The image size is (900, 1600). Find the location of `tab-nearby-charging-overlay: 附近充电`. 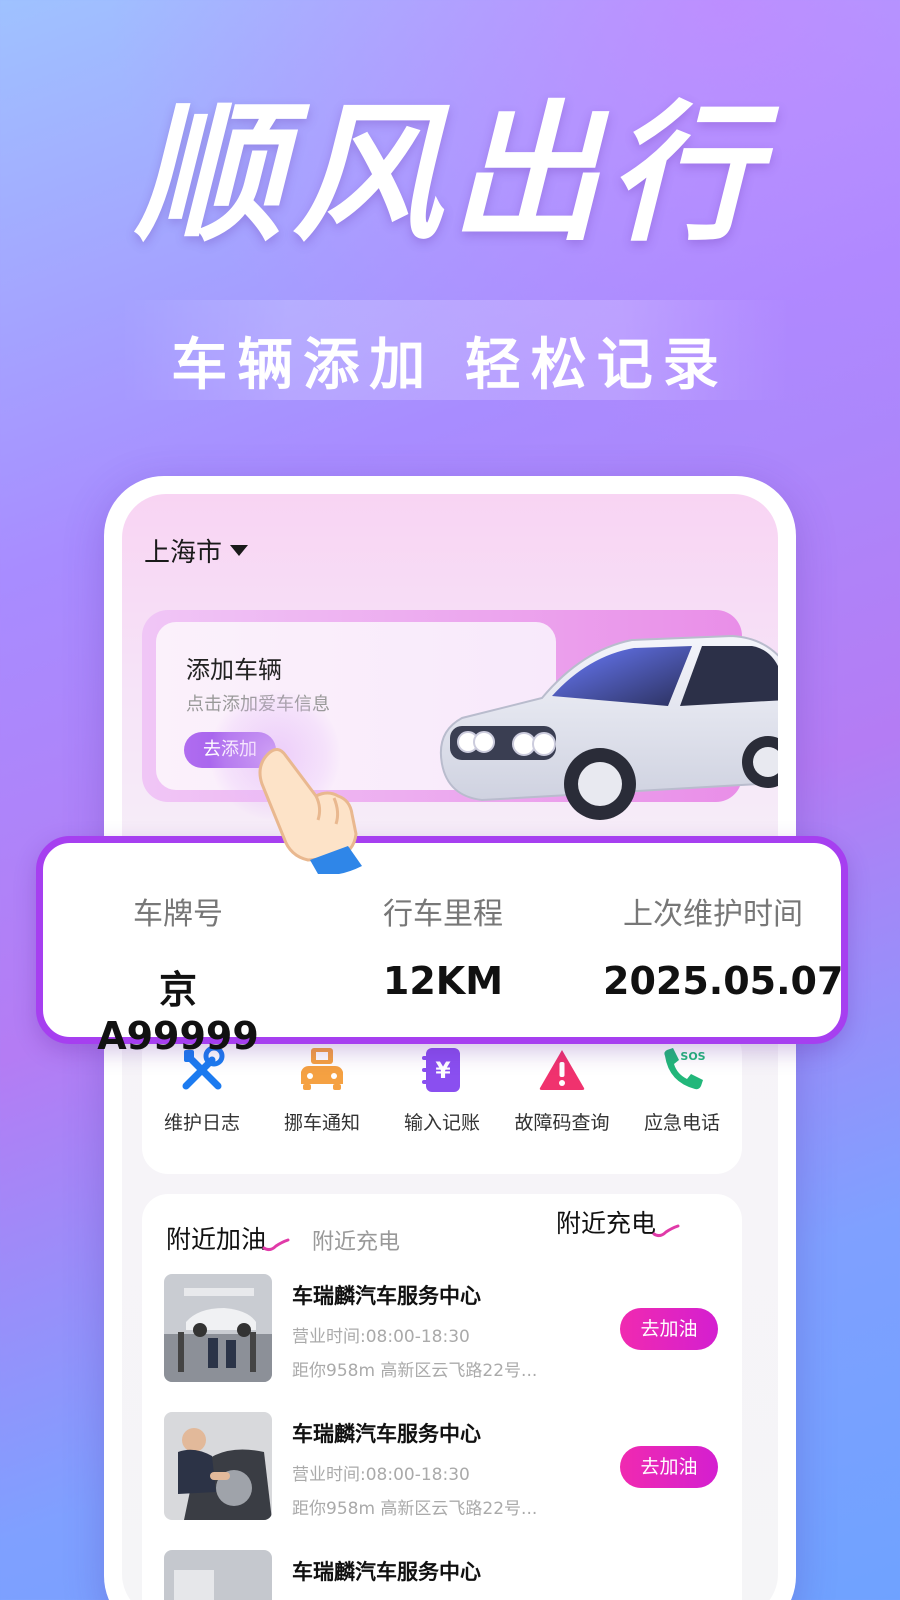

tab-nearby-charging-overlay: 附近充电 is located at coordinates (606, 1222).